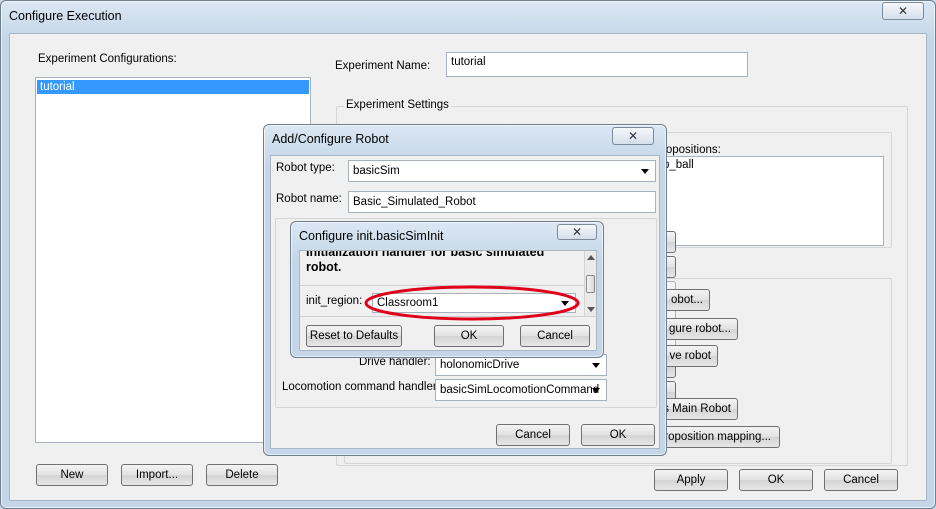  I want to click on locomotion-handler-value: basicSimLocomotionCommand, so click(520, 390).